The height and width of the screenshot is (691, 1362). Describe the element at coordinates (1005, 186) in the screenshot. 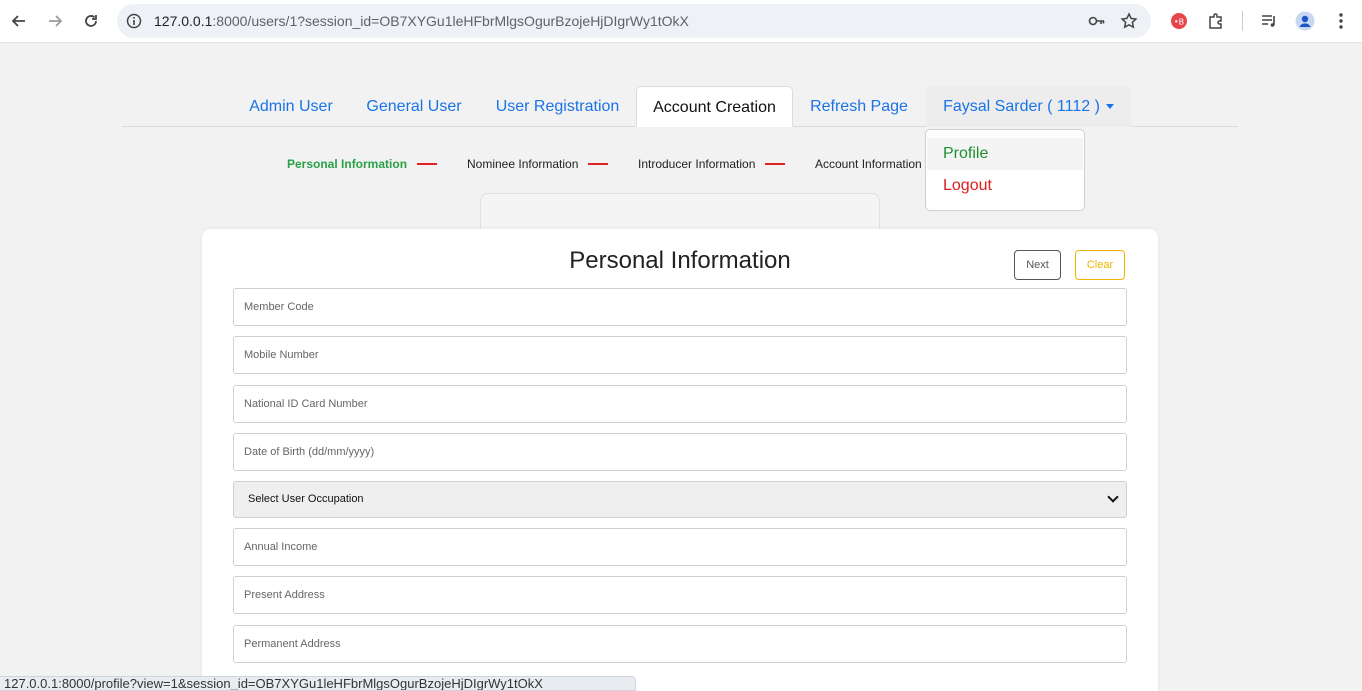

I see `menu-item-logout: Logout` at that location.